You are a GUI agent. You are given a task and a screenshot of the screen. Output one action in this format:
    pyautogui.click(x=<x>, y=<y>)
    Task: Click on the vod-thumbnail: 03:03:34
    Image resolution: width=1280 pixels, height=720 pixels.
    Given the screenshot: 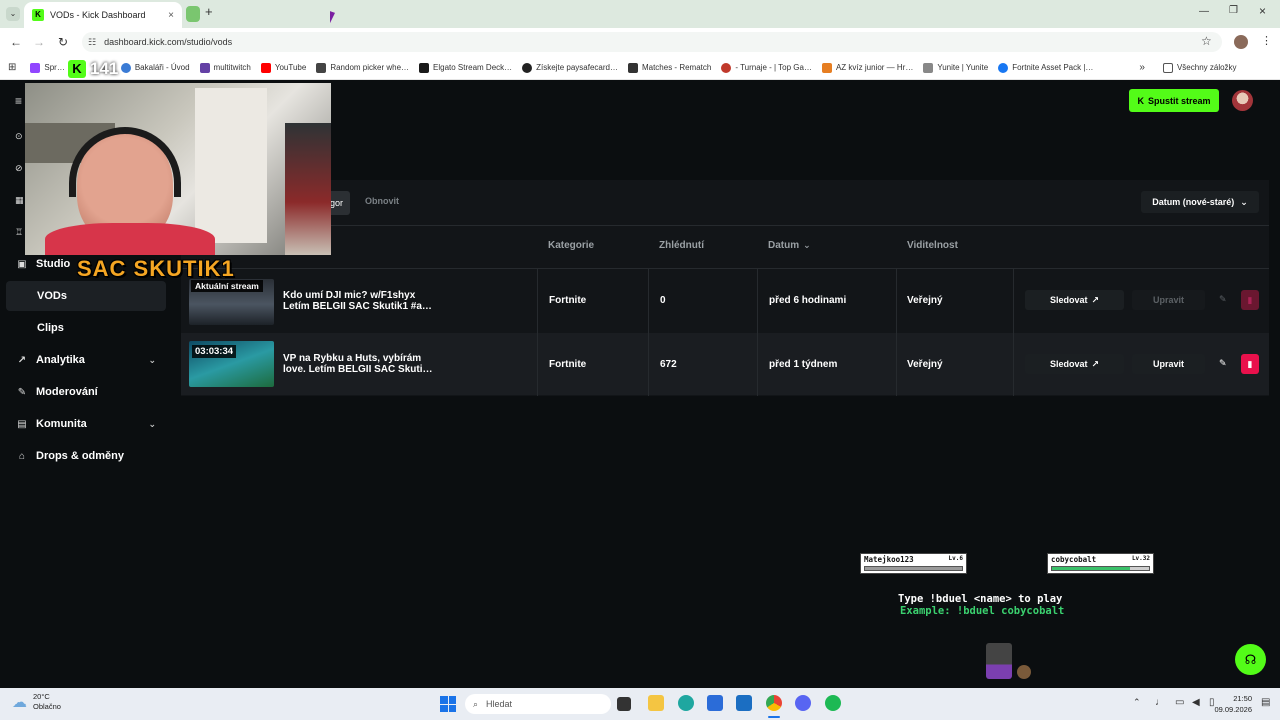 What is the action you would take?
    pyautogui.click(x=231, y=364)
    